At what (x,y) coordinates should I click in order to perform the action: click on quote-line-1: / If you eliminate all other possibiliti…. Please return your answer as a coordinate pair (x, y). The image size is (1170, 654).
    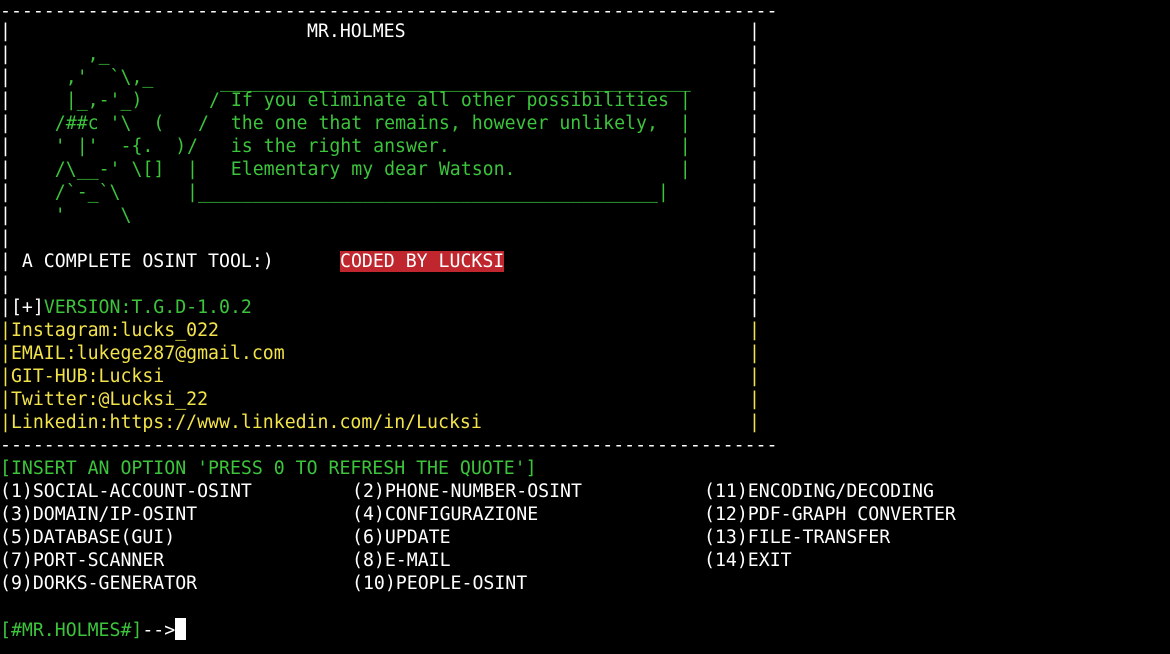
    Looking at the image, I should click on (450, 100).